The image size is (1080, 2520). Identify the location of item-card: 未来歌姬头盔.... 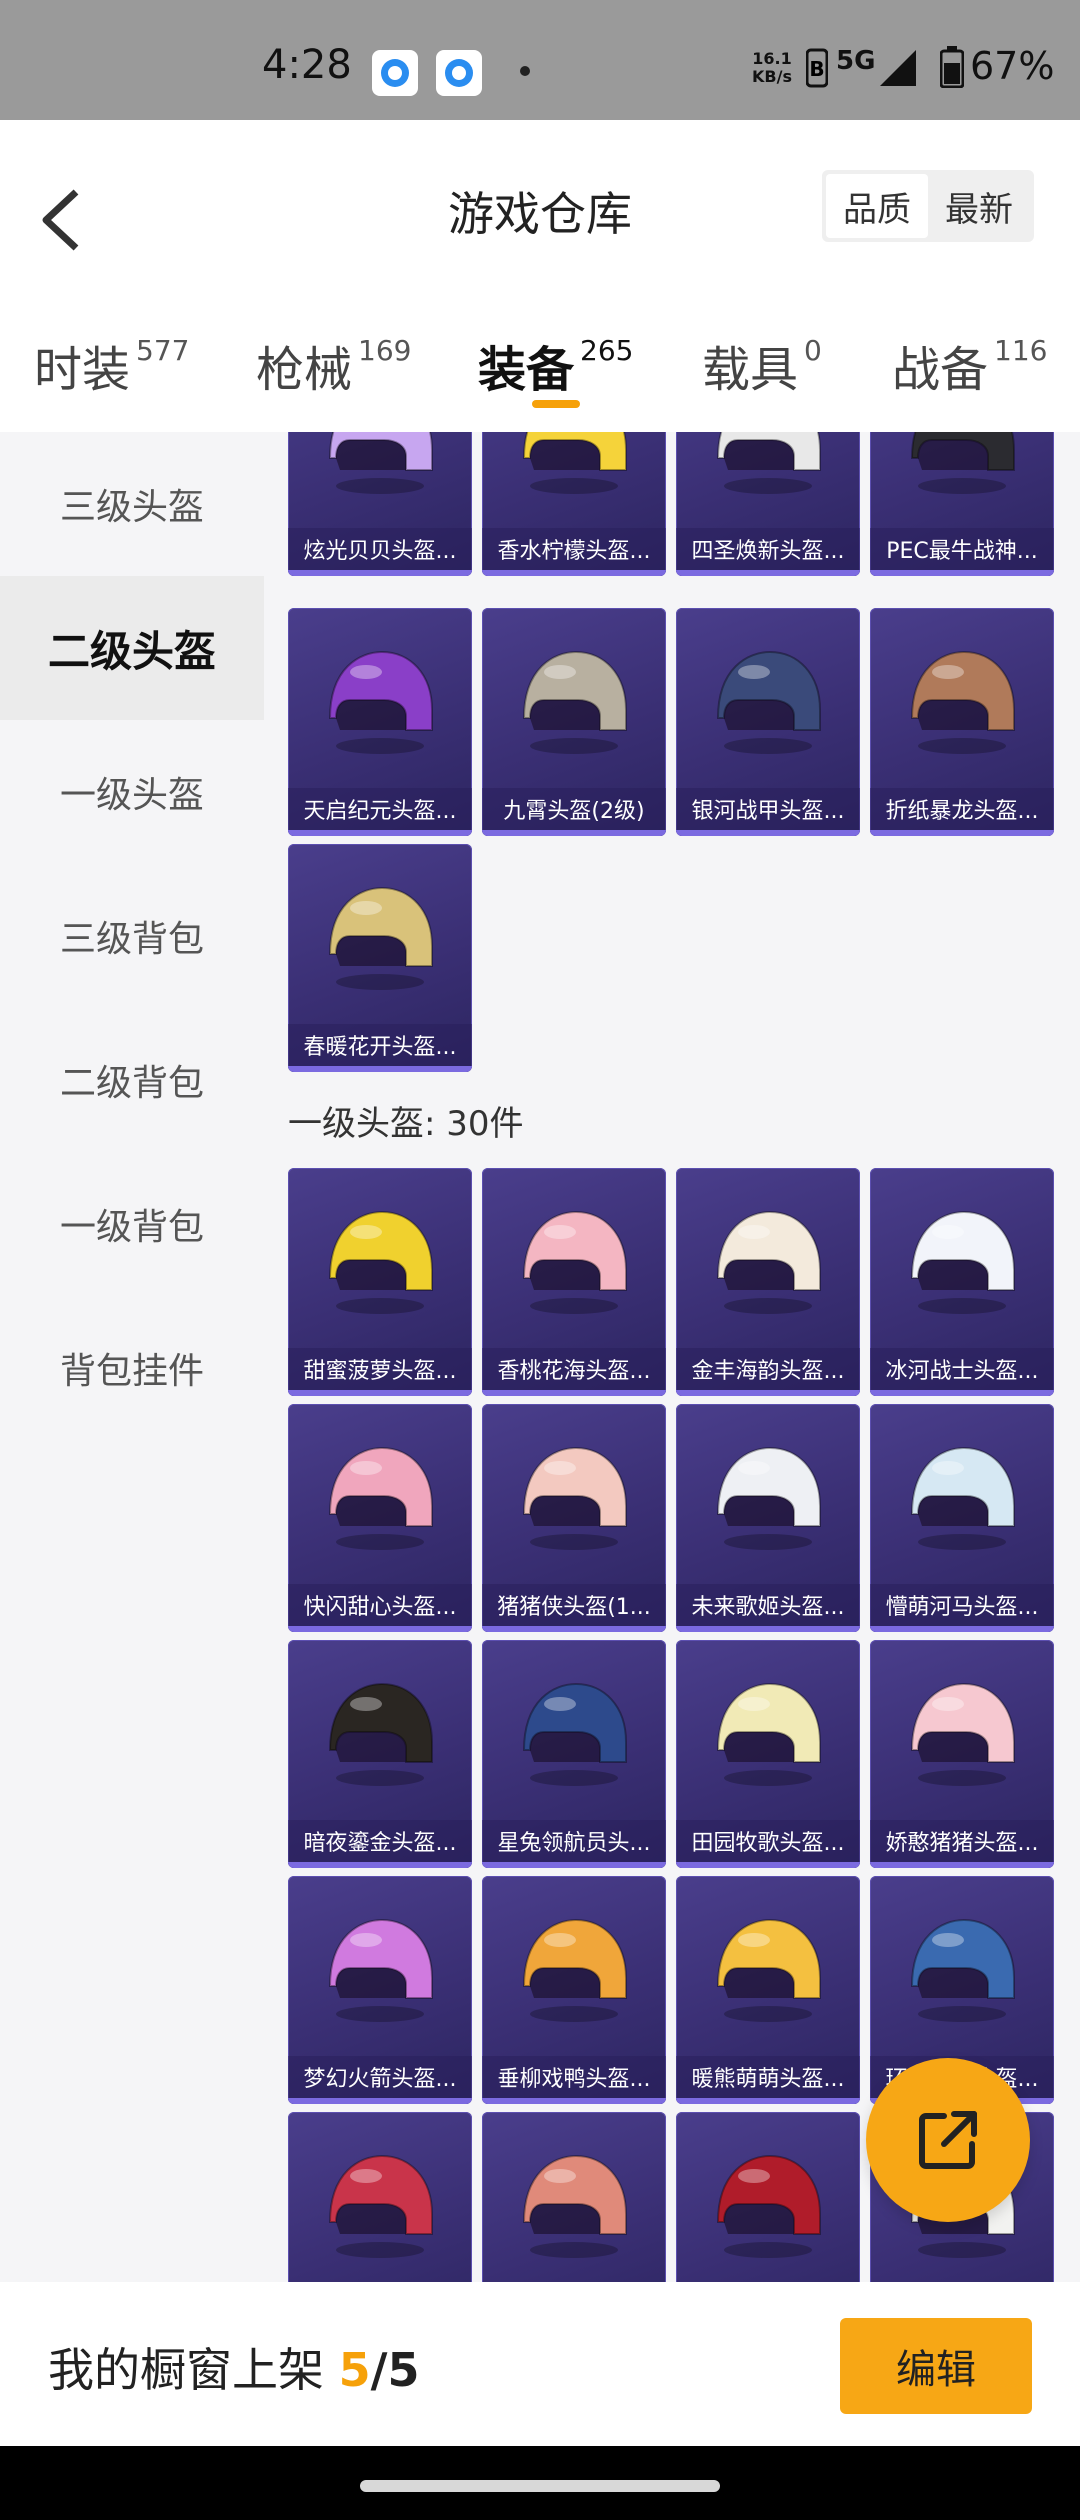
(768, 1518).